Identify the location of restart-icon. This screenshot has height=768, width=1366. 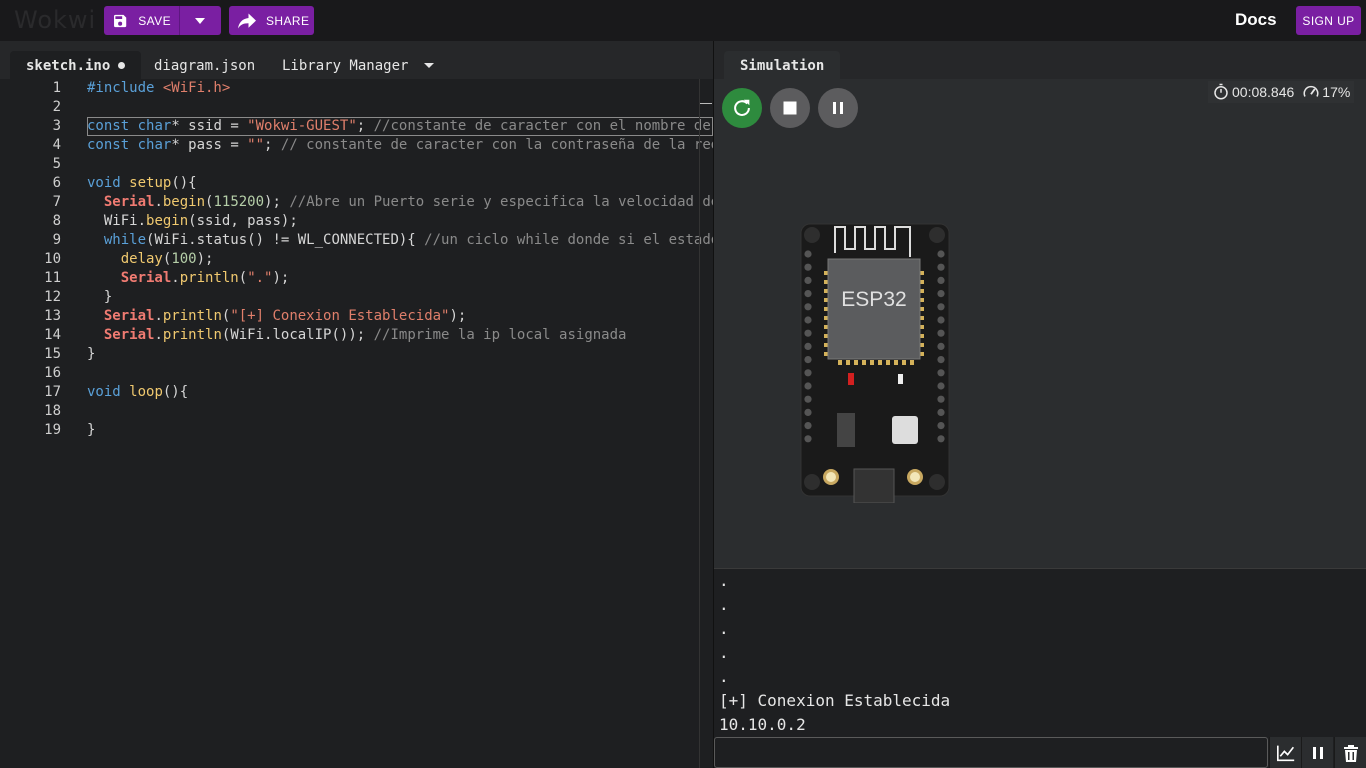
(742, 107).